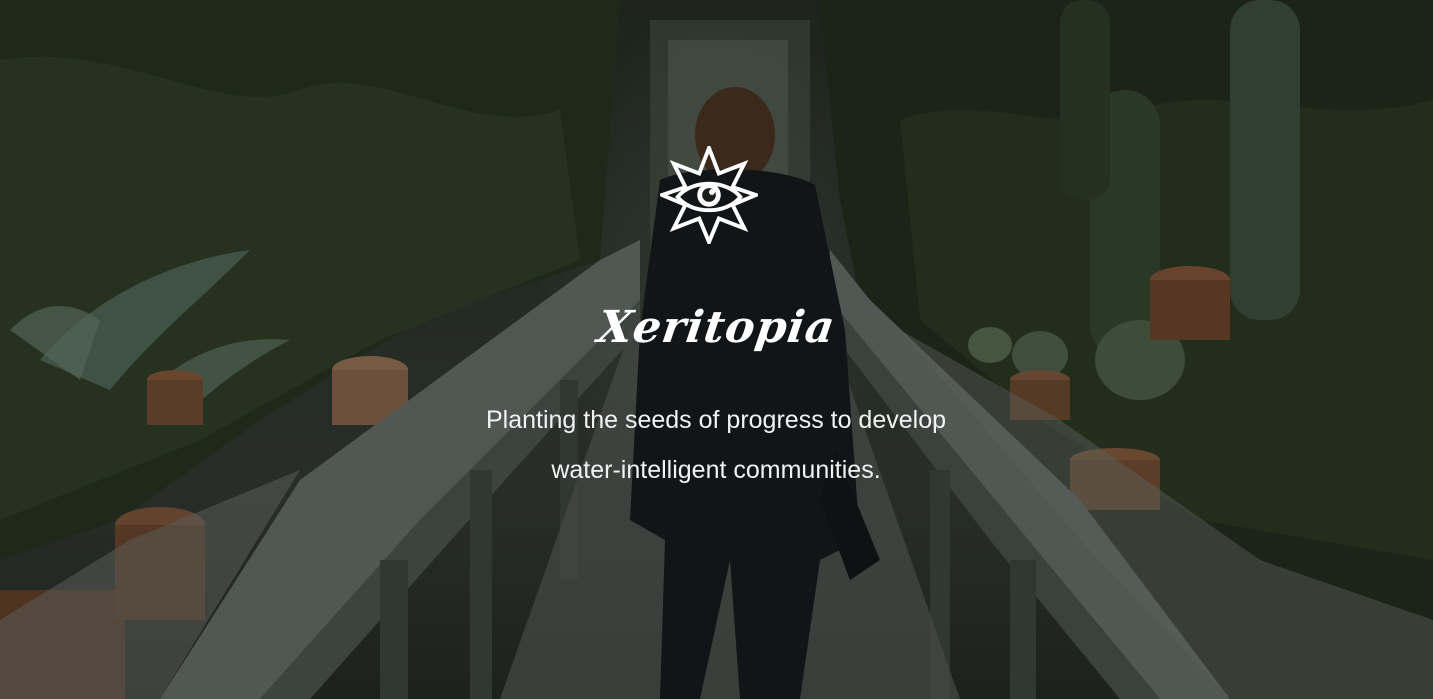 The width and height of the screenshot is (1433, 699). What do you see at coordinates (716, 470) in the screenshot?
I see `tagline-line-2: water-intelligent communities.` at bounding box center [716, 470].